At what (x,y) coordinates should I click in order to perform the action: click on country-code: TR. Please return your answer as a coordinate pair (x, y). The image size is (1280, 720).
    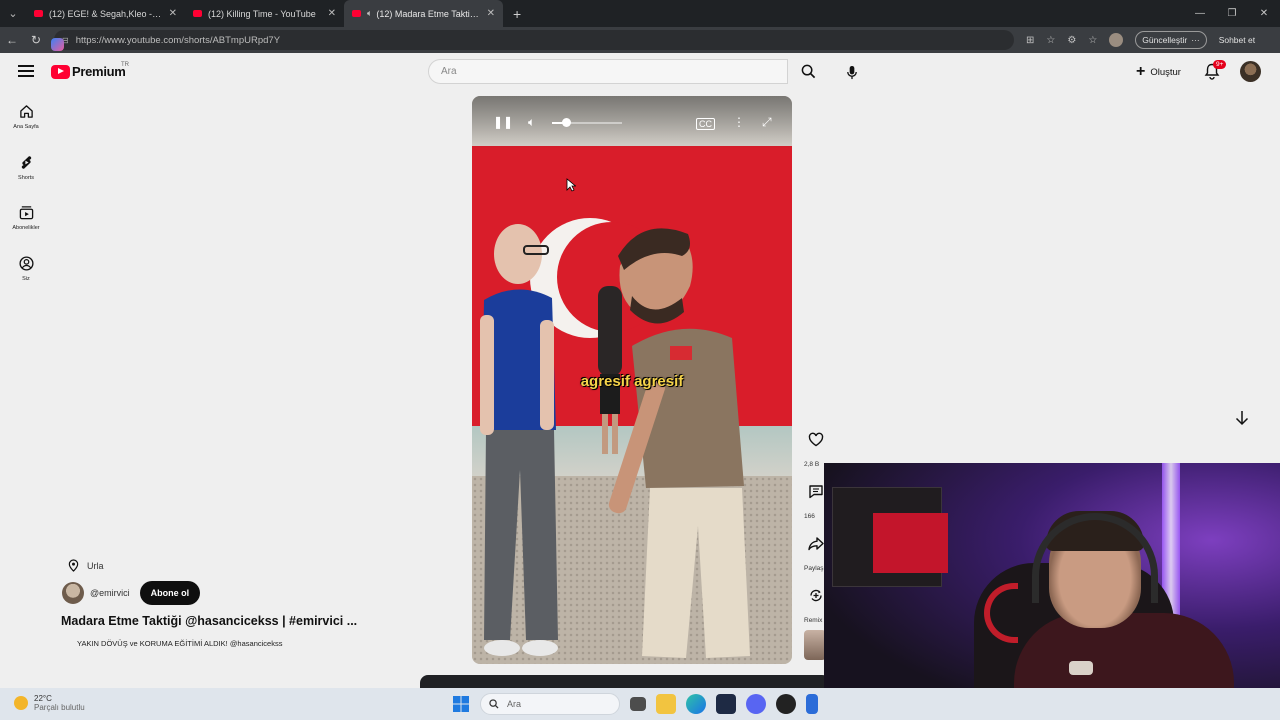
    Looking at the image, I should click on (125, 65).